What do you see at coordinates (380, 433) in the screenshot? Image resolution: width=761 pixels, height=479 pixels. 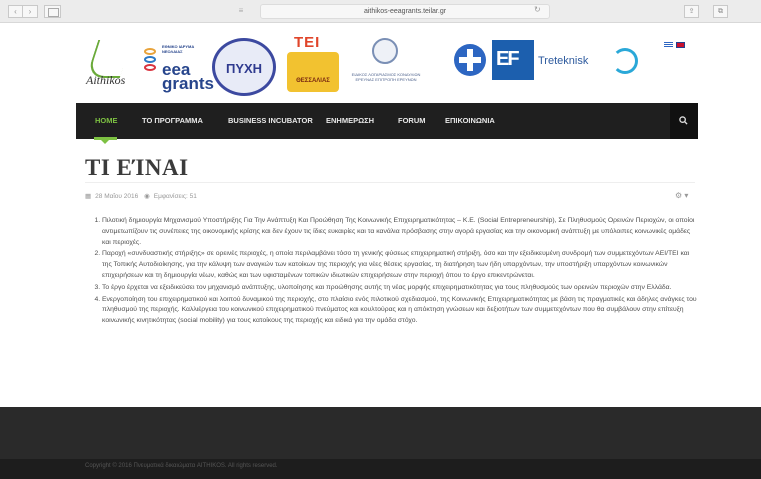 I see `footer` at bounding box center [380, 433].